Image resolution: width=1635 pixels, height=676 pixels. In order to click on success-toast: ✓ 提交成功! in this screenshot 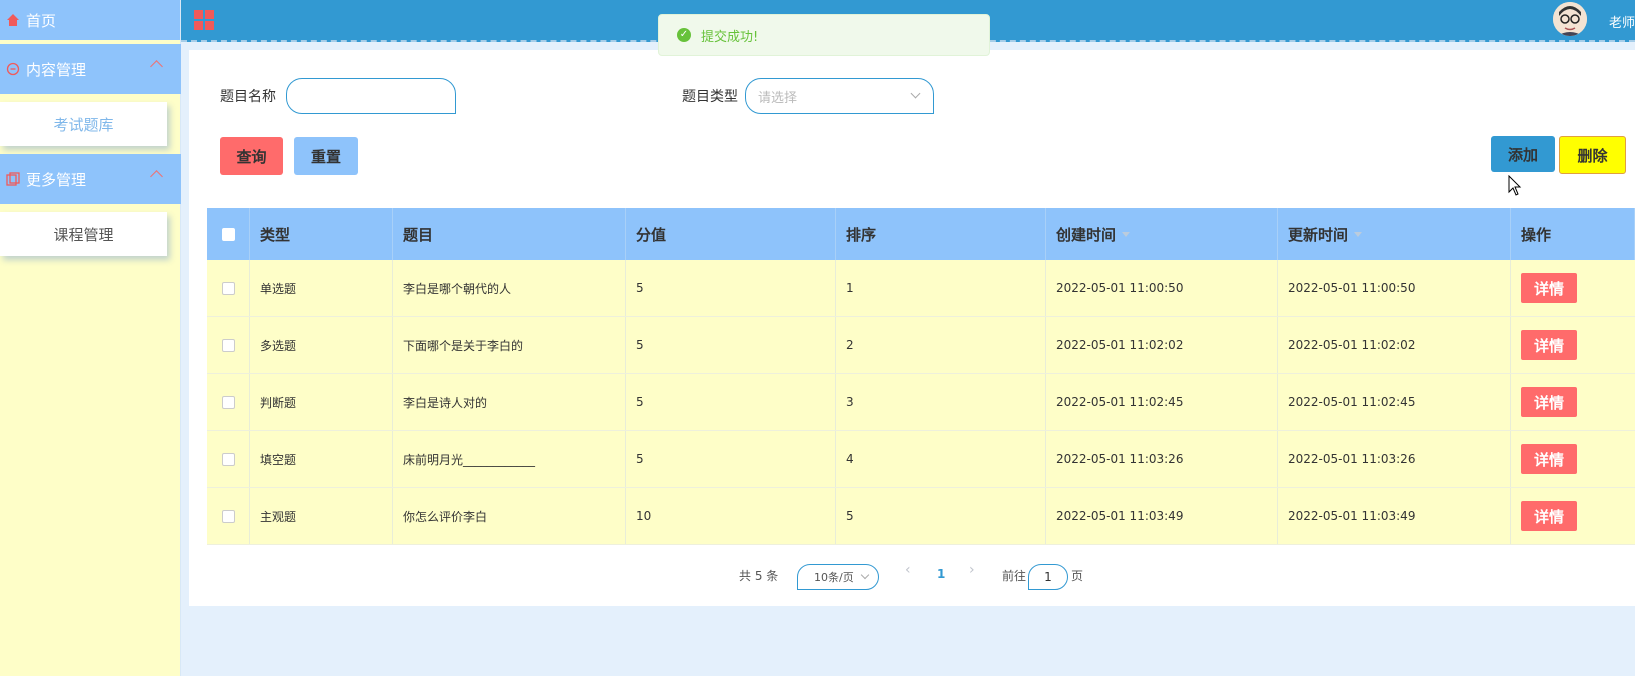, I will do `click(824, 35)`.